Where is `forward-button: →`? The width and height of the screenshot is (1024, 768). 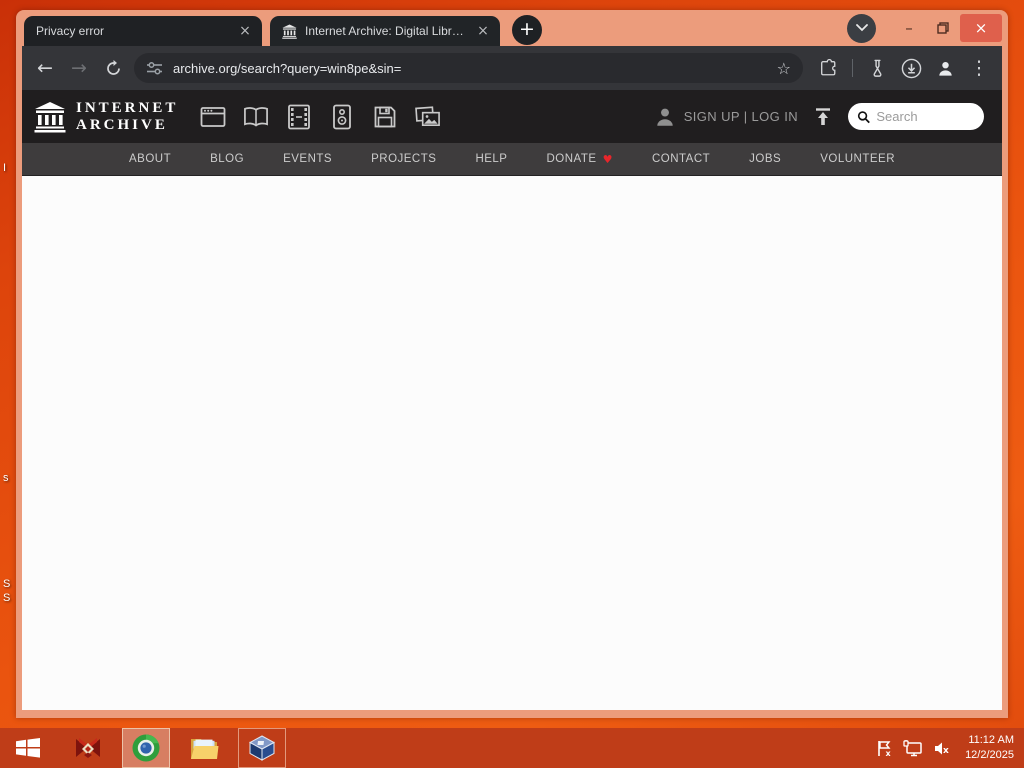 forward-button: → is located at coordinates (79, 68).